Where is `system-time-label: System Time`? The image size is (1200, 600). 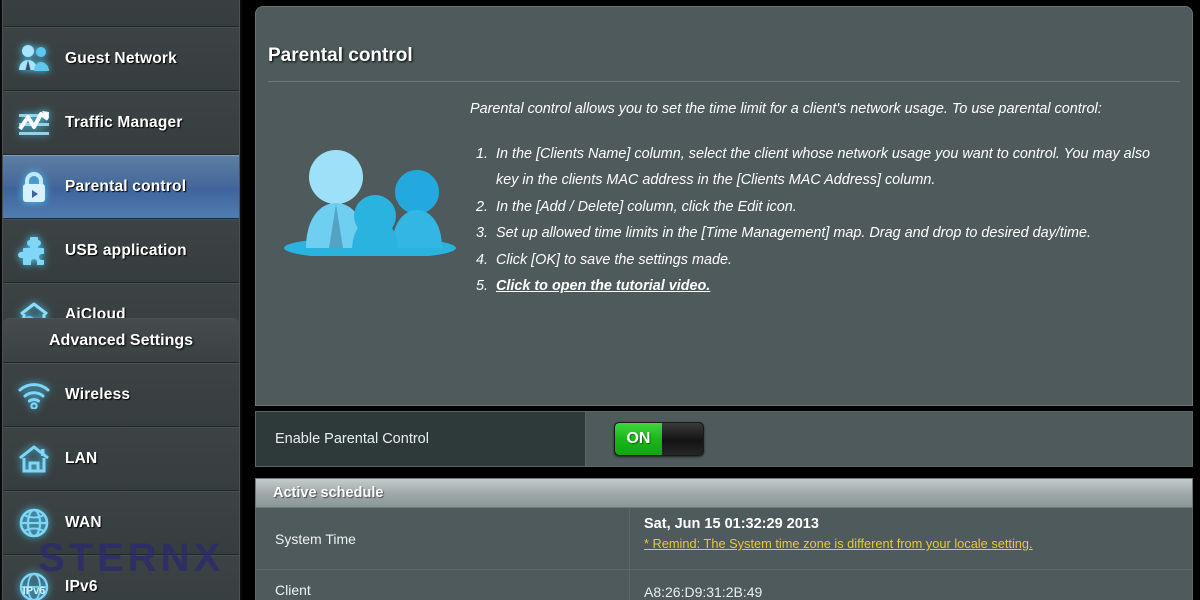 system-time-label: System Time is located at coordinates (443, 538).